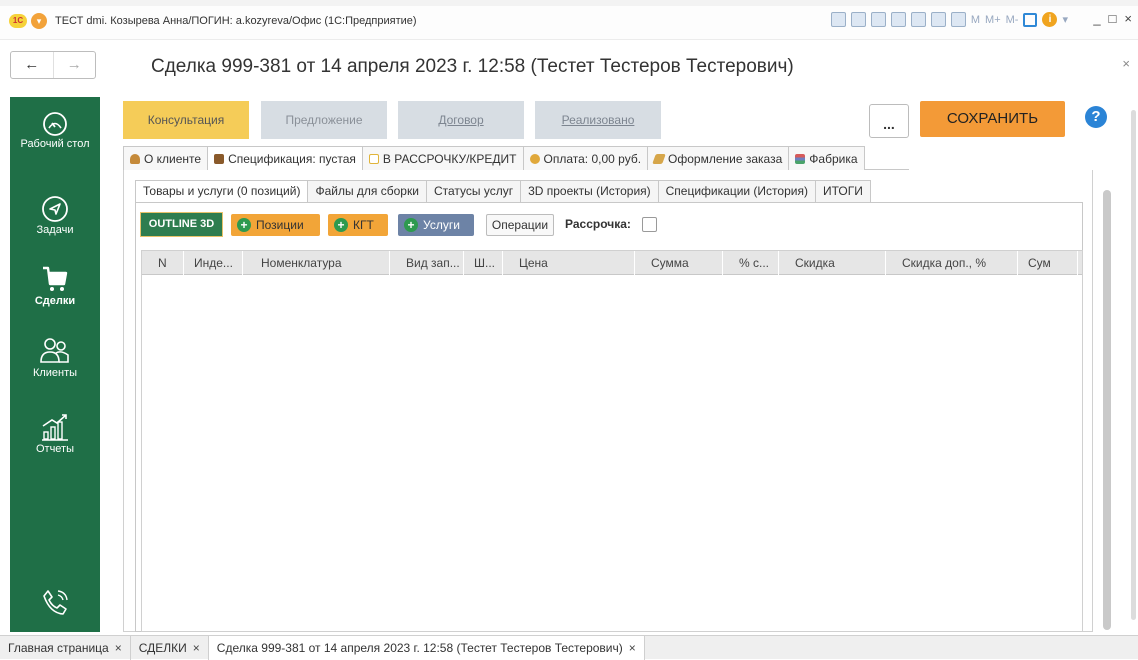  Describe the element at coordinates (55, 230) in the screenshot. I see `sidebar-item-label: Задачи` at that location.